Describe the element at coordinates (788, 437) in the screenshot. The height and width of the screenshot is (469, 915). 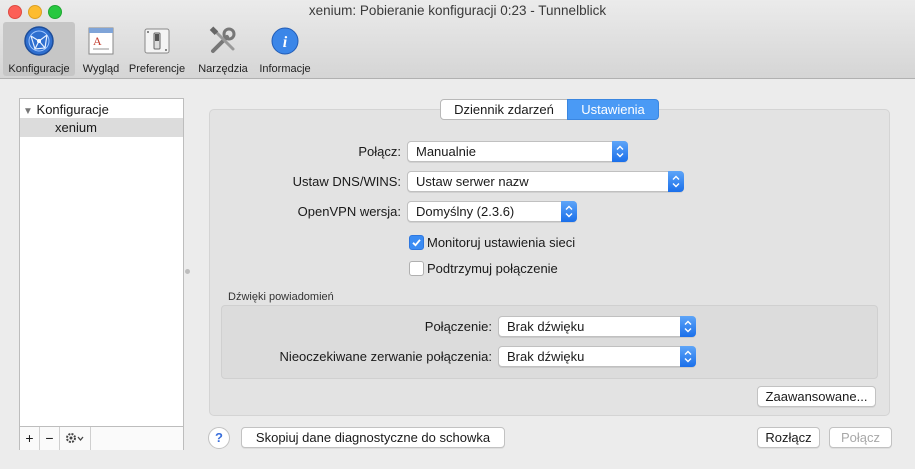
I see `disconnect-button: Rozłącz` at that location.